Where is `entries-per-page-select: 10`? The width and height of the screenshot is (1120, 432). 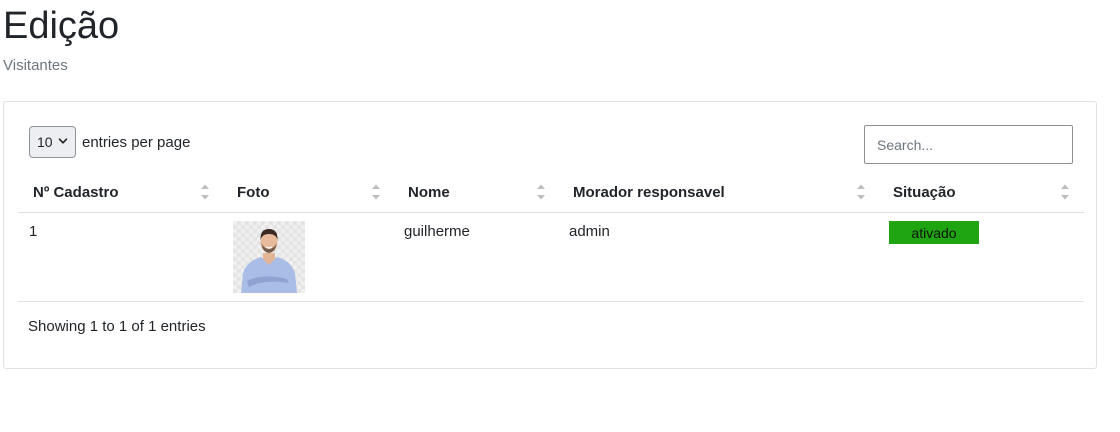
entries-per-page-select: 10 is located at coordinates (52, 142).